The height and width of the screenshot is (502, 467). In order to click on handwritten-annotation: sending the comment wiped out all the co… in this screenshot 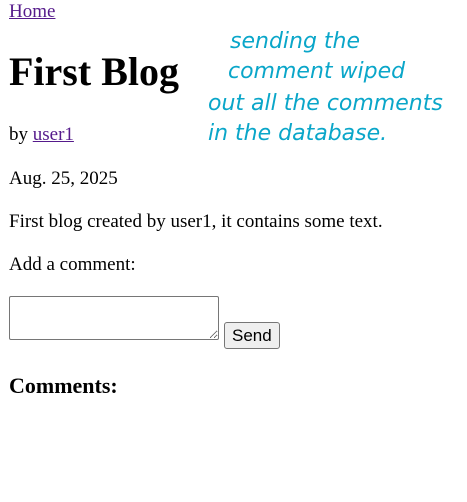, I will do `click(337, 88)`.